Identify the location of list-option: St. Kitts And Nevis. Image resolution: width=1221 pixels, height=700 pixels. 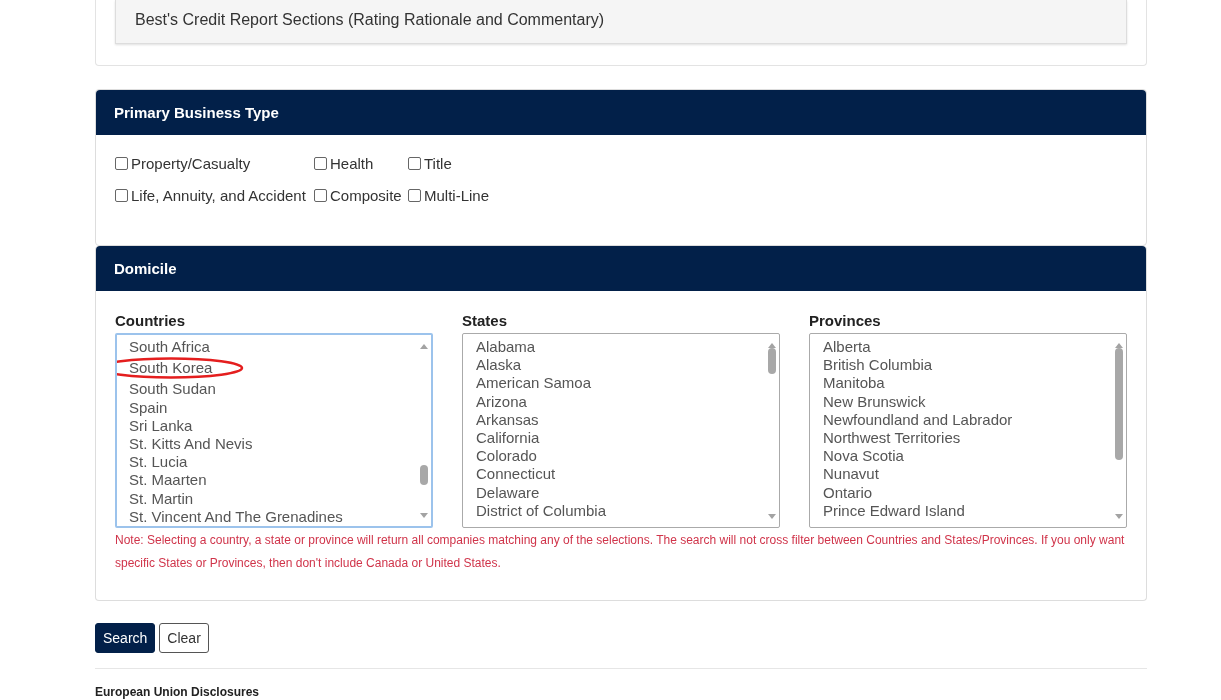
(191, 443).